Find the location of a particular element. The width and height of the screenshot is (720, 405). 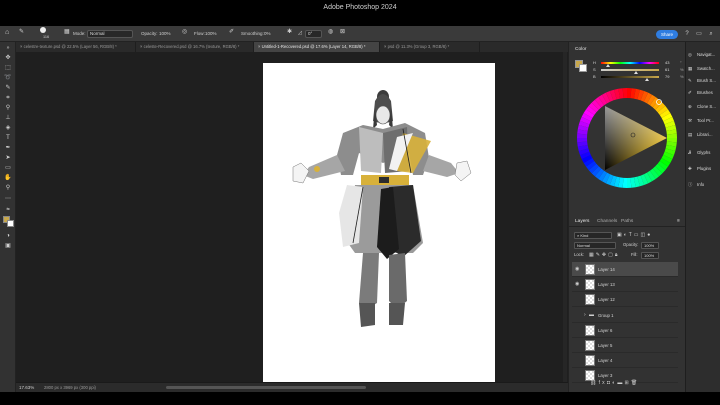

flow-value: 100% is located at coordinates (211, 33).